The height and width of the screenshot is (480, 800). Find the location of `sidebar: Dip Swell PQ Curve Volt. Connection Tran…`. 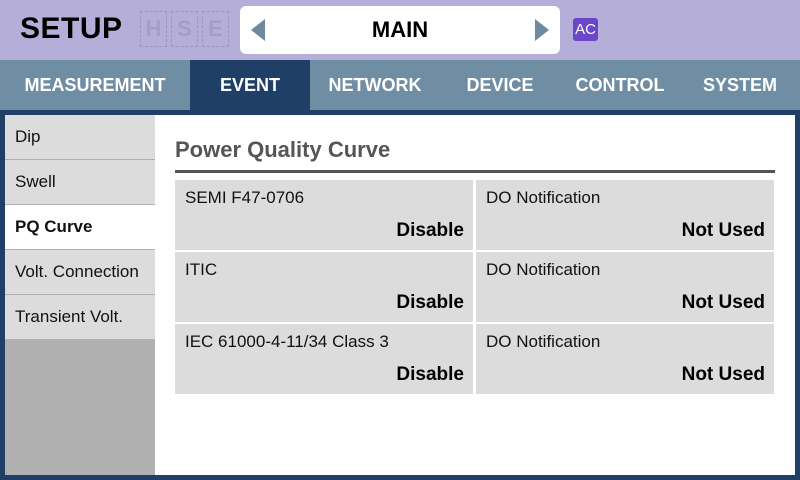

sidebar: Dip Swell PQ Curve Volt. Connection Tran… is located at coordinates (80, 295).